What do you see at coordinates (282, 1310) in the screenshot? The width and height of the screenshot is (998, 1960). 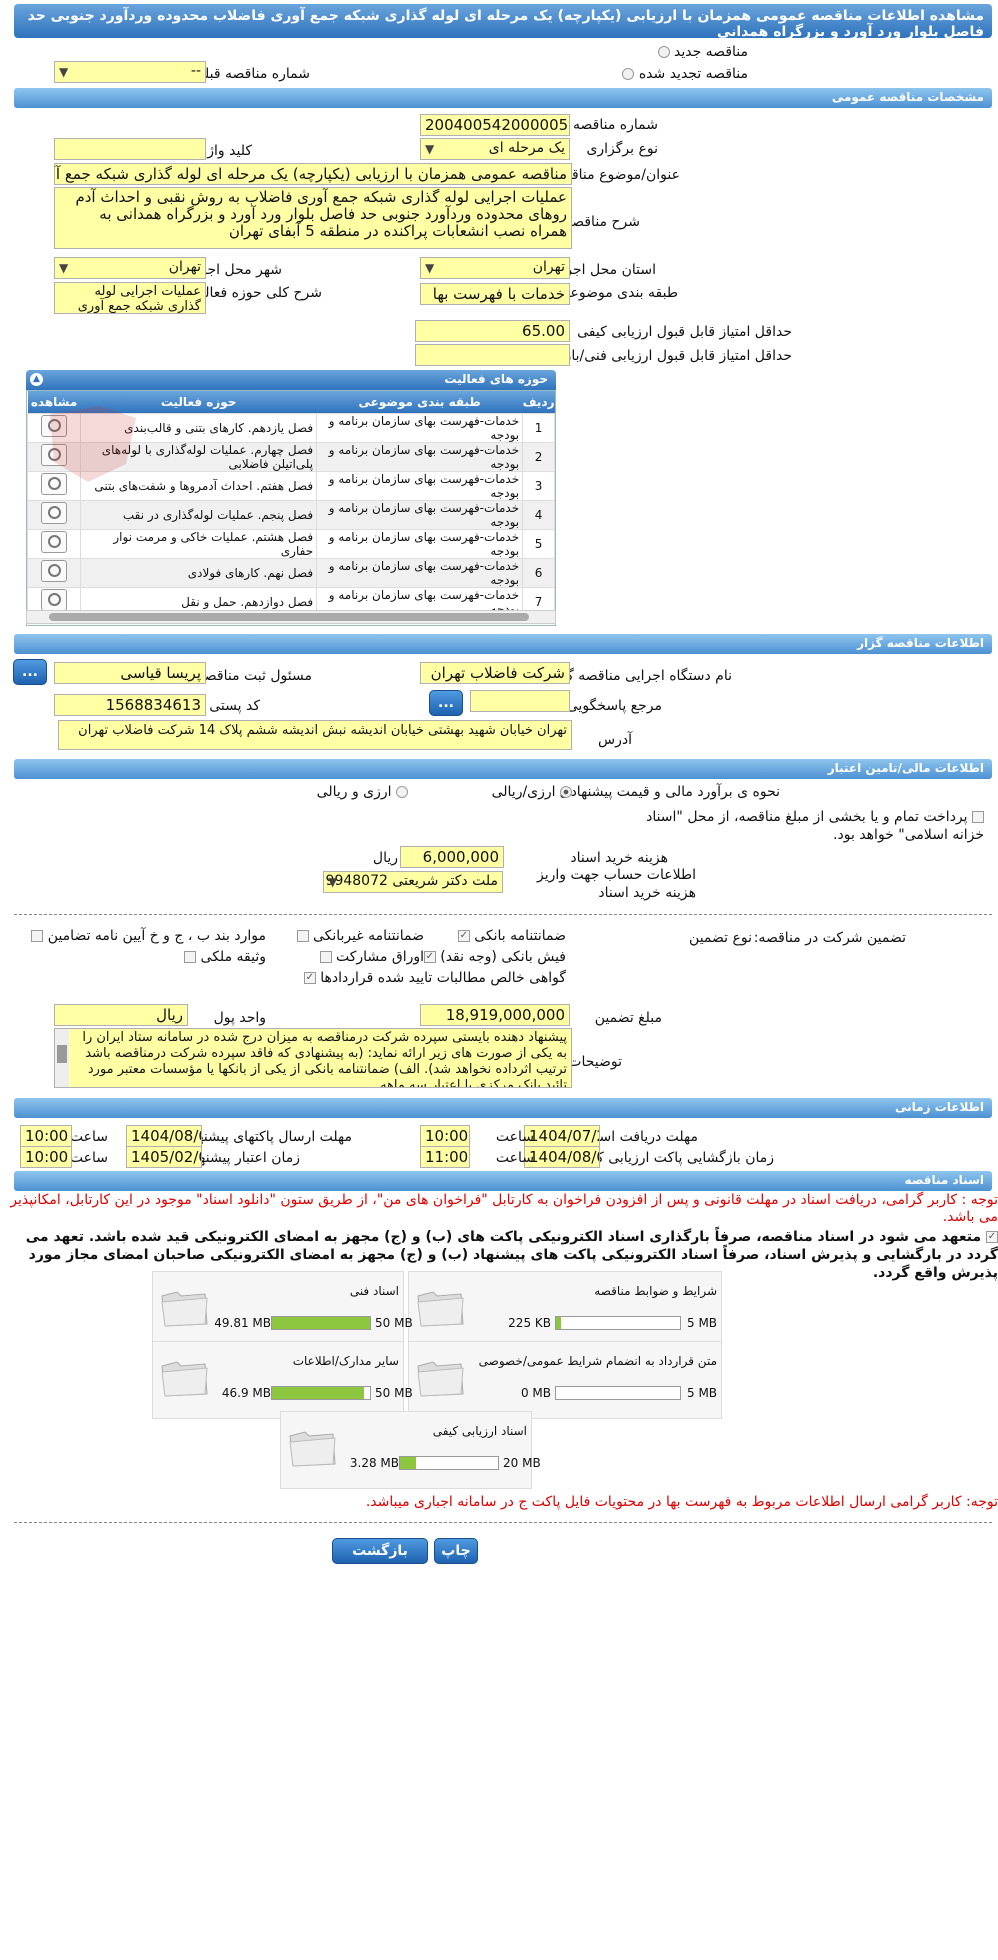 I see `file-card-technical: اسناد فنی 49.81 MB 50 MB` at bounding box center [282, 1310].